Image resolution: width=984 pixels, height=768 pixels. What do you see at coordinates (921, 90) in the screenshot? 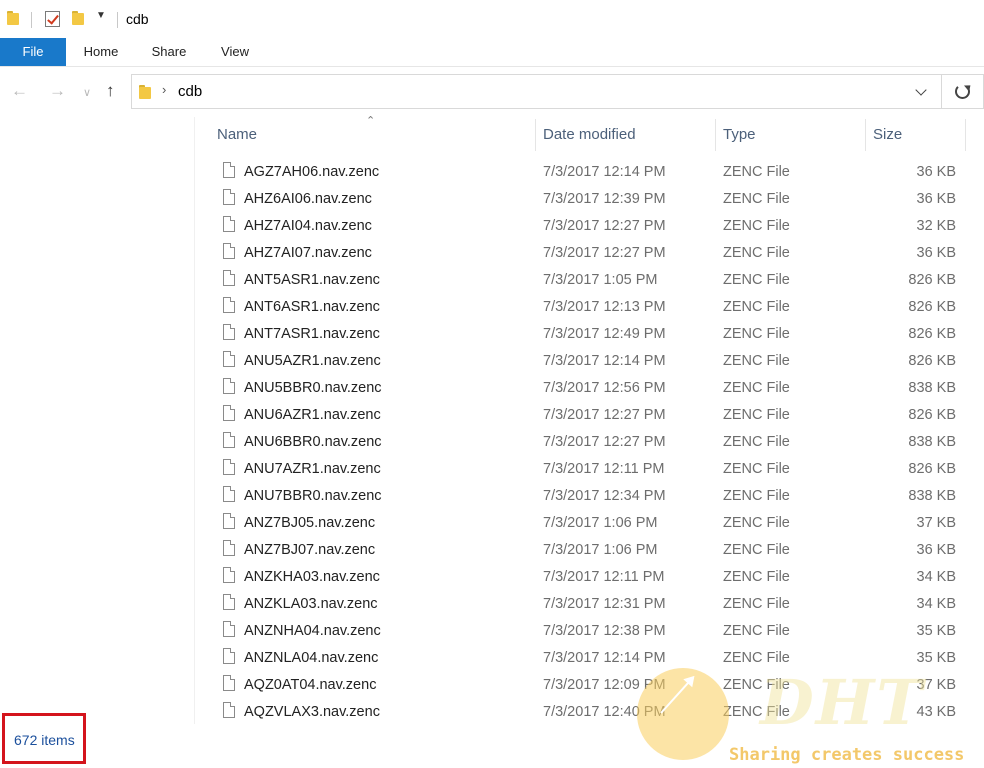
I see `address-dropdown-chevron-icon` at bounding box center [921, 90].